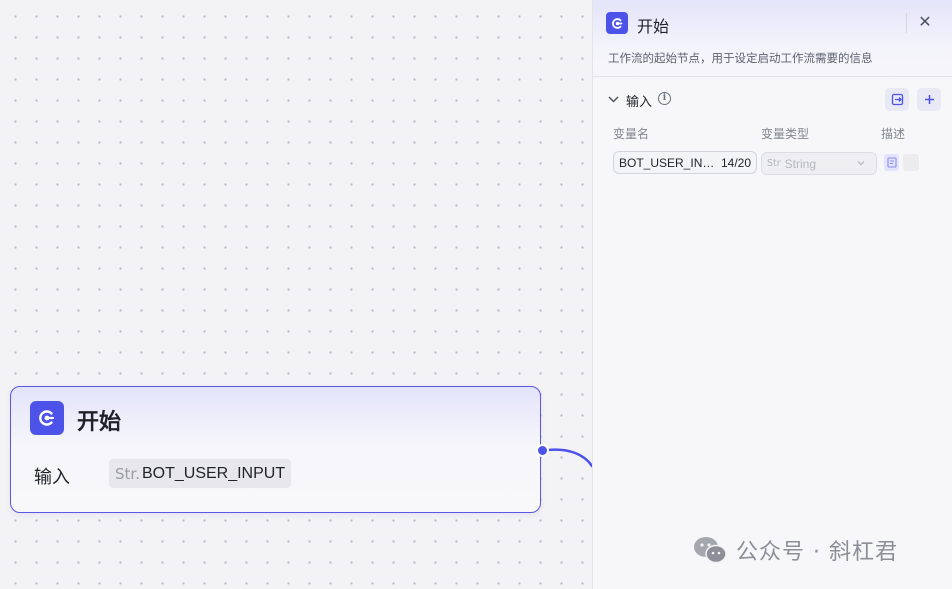  I want to click on panel-description: 工作流的起始节点，用于设定启动工作流需要的信息, so click(740, 58).